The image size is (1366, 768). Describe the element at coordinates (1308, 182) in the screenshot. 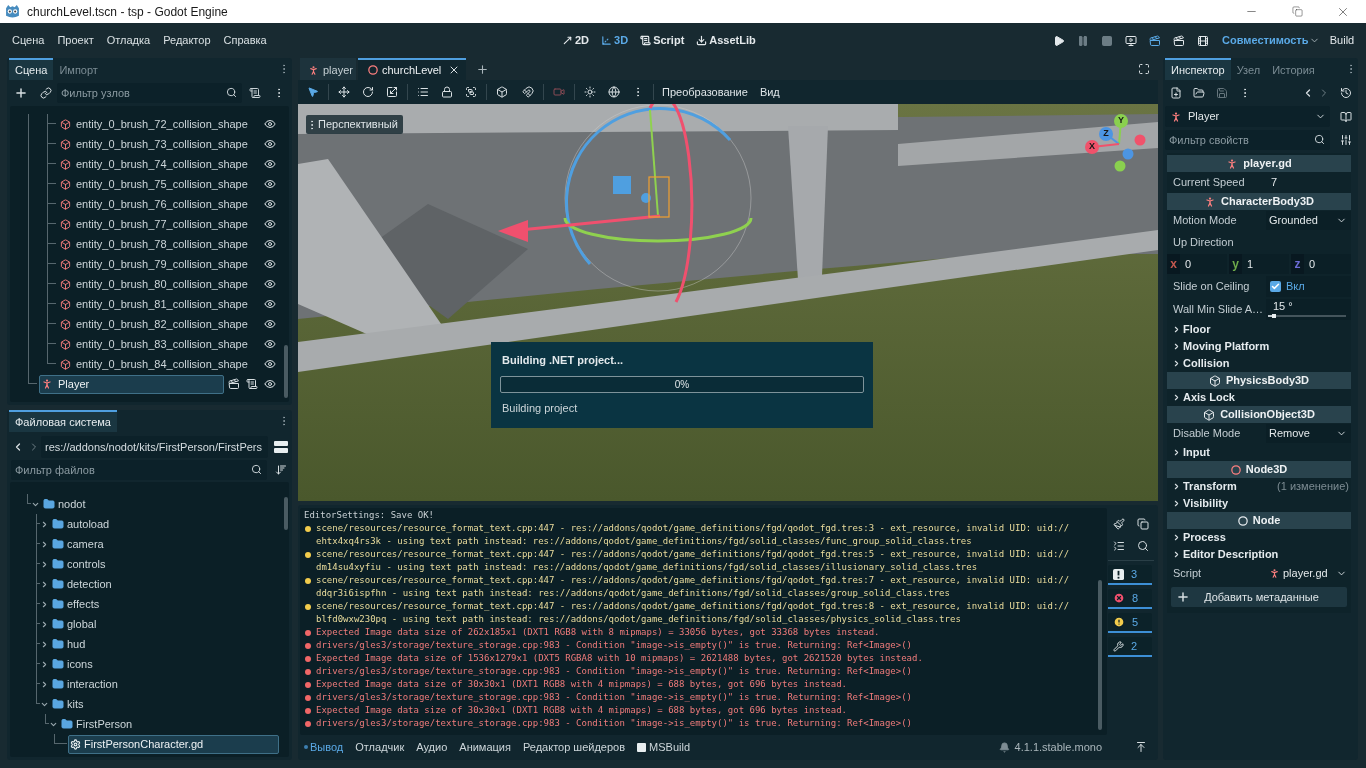

I see `number-field: 7` at that location.